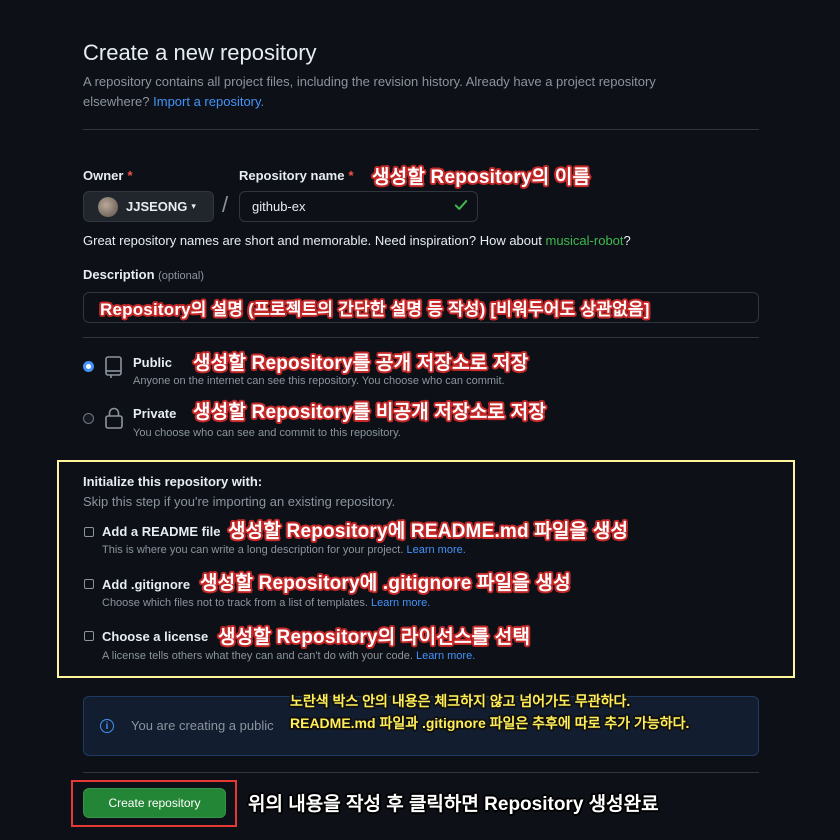 Image resolution: width=840 pixels, height=840 pixels. I want to click on annotation-create: 위의 내용을 작성 후 클릭하면 Repository 생성완료, so click(453, 804).